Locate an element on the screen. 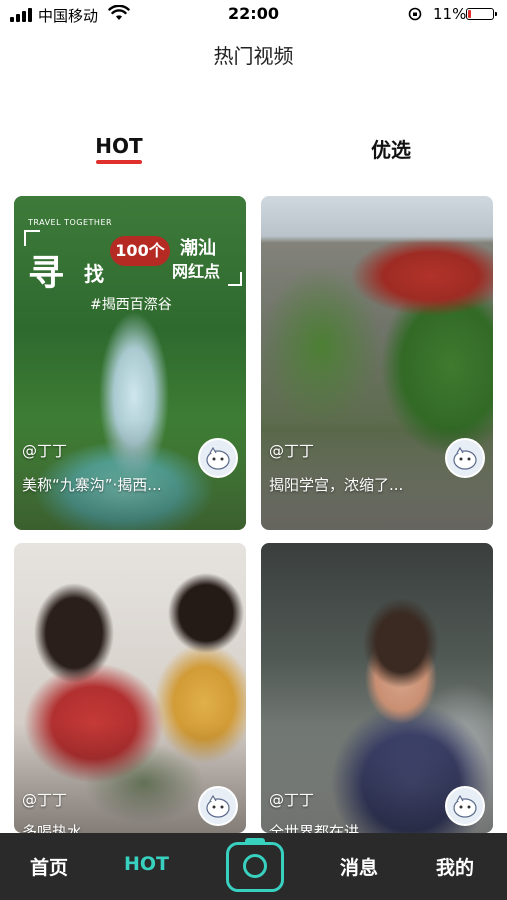 This screenshot has width=507, height=900. clock: 22:00 is located at coordinates (253, 13).